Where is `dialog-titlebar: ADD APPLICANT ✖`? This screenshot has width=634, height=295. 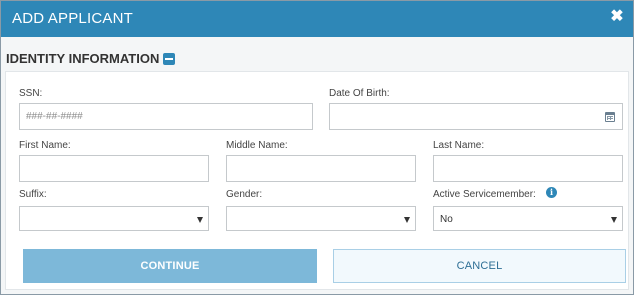 dialog-titlebar: ADD APPLICANT ✖ is located at coordinates (317, 19).